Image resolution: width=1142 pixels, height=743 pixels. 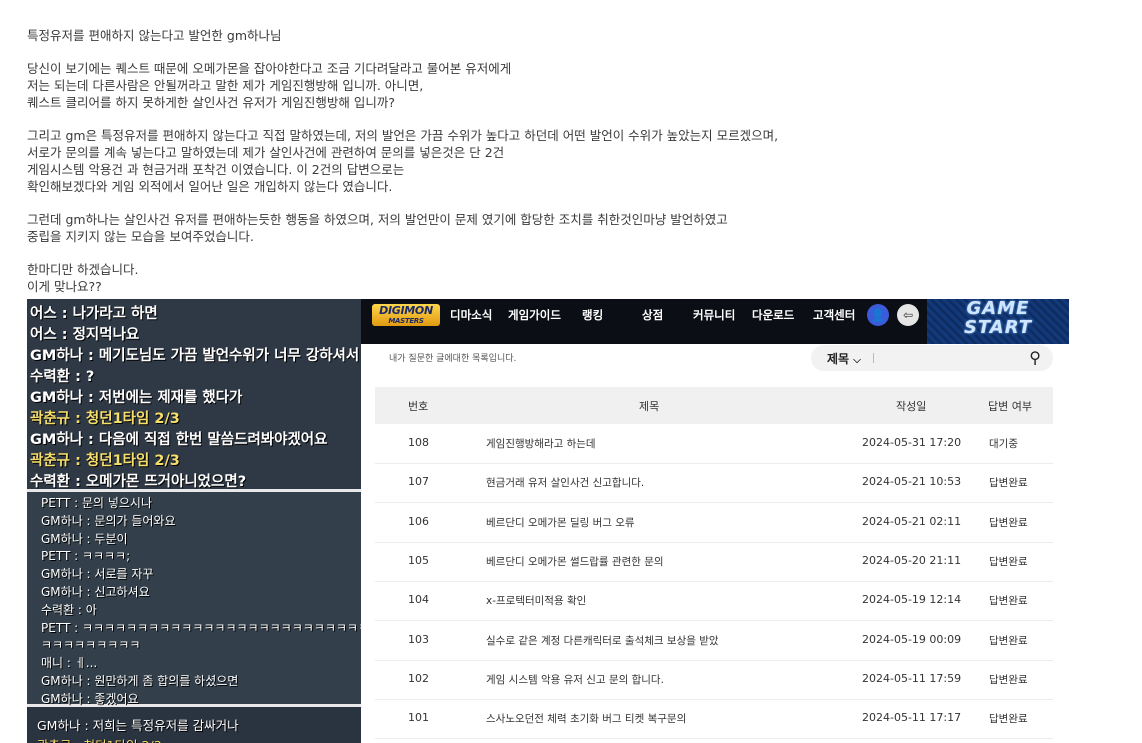 What do you see at coordinates (912, 639) in the screenshot?
I see `row-date: 2024-05-19 00:09` at bounding box center [912, 639].